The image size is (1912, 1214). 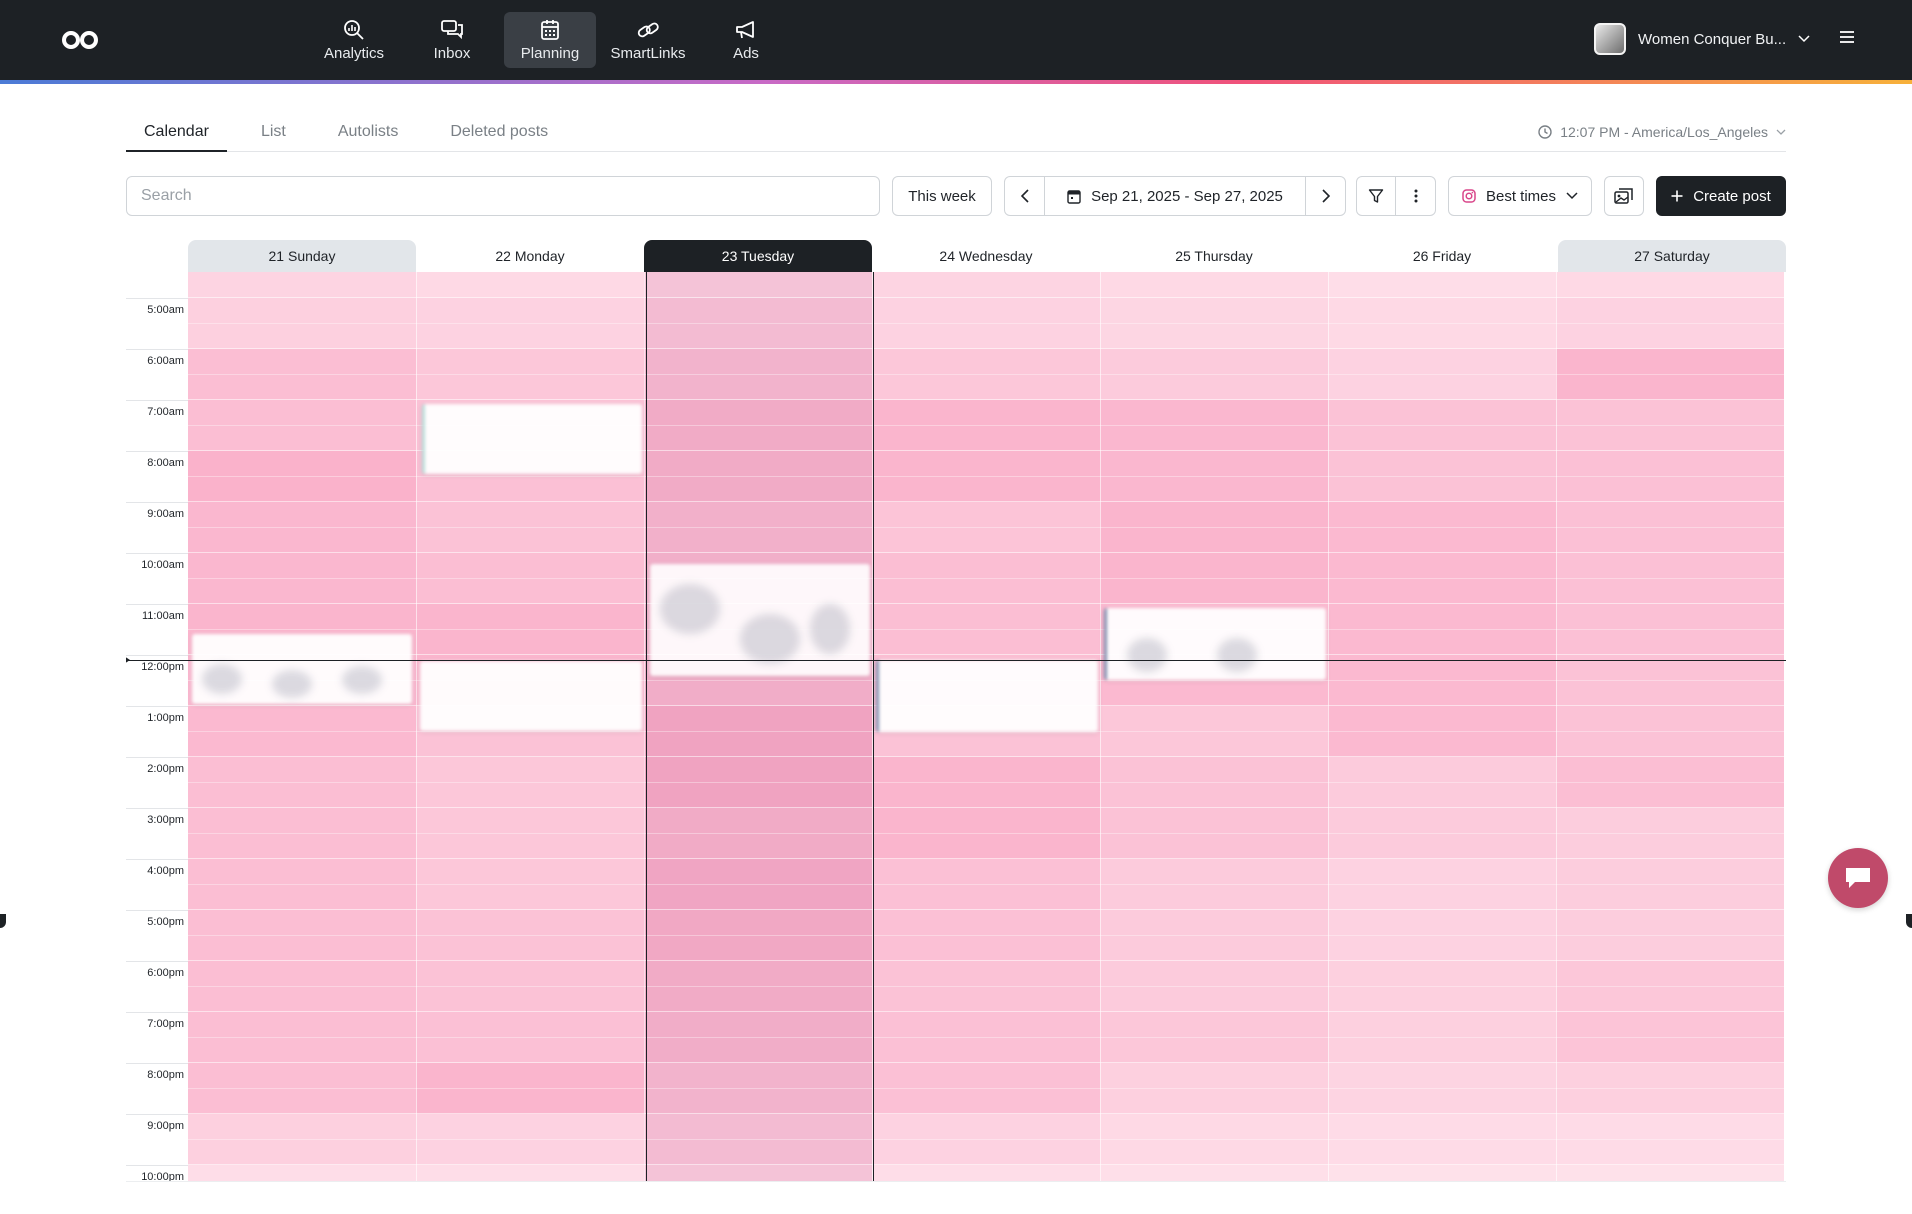 What do you see at coordinates (1175, 196) in the screenshot?
I see `date-range-picker: Sep 21, 2025 - Sep 27, 2025` at bounding box center [1175, 196].